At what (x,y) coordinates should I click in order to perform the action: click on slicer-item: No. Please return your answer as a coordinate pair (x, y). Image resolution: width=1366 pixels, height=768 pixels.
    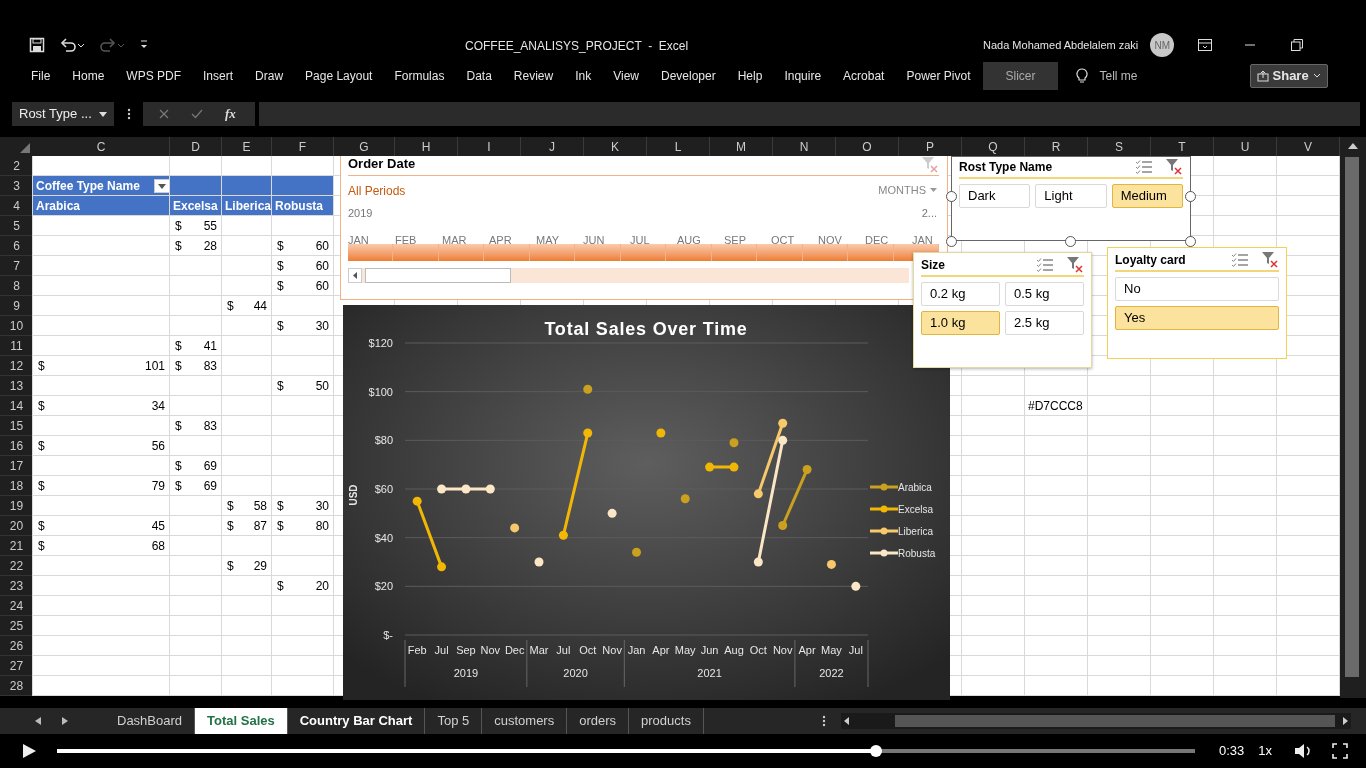
    Looking at the image, I should click on (1197, 289).